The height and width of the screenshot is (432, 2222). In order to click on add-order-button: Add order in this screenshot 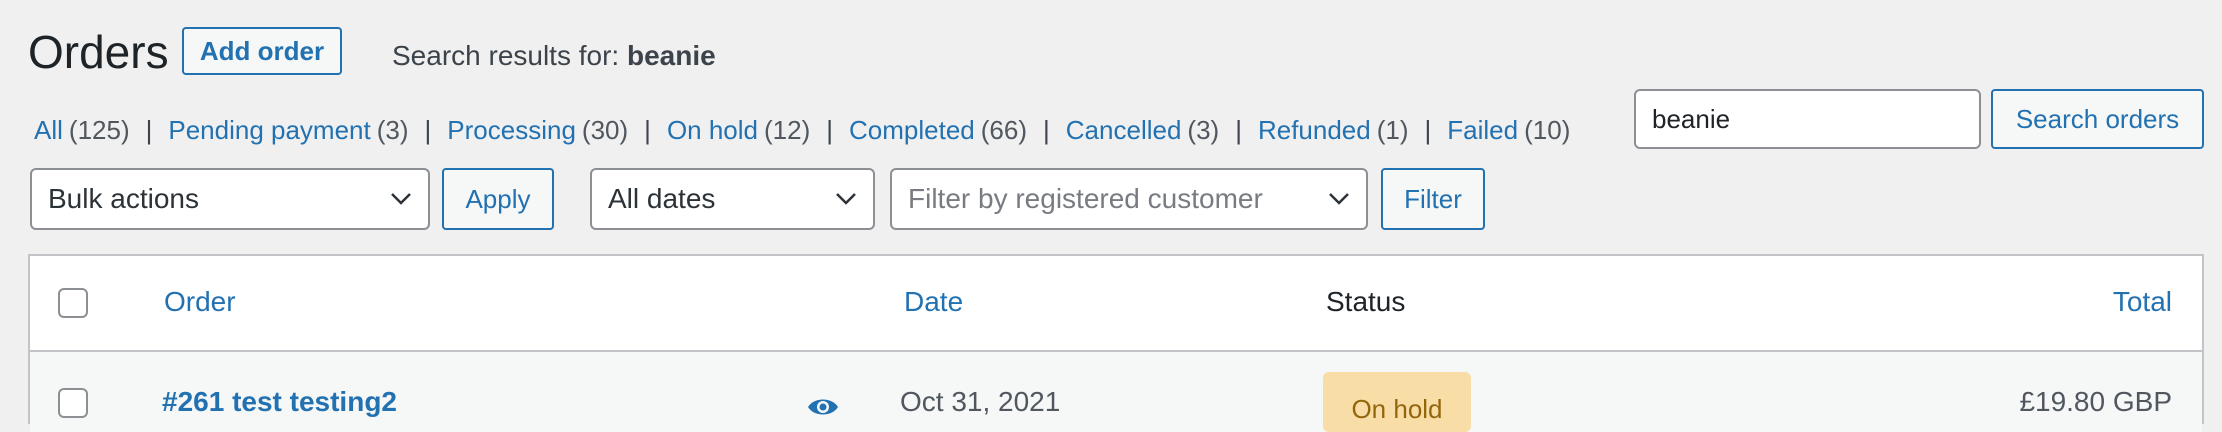, I will do `click(262, 51)`.